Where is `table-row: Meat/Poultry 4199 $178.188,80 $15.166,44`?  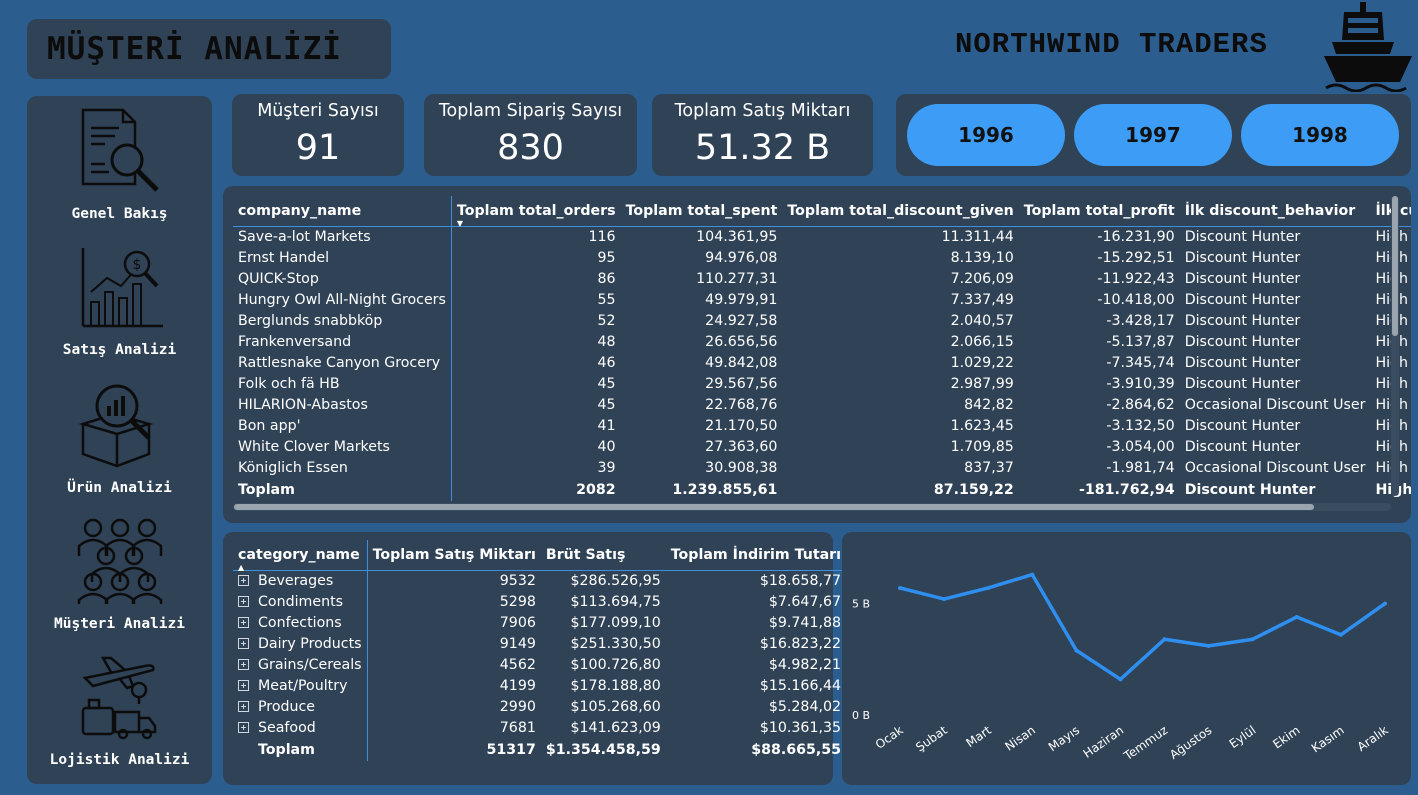
table-row: Meat/Poultry 4199 $178.188,80 $15.166,44 is located at coordinates (539, 685).